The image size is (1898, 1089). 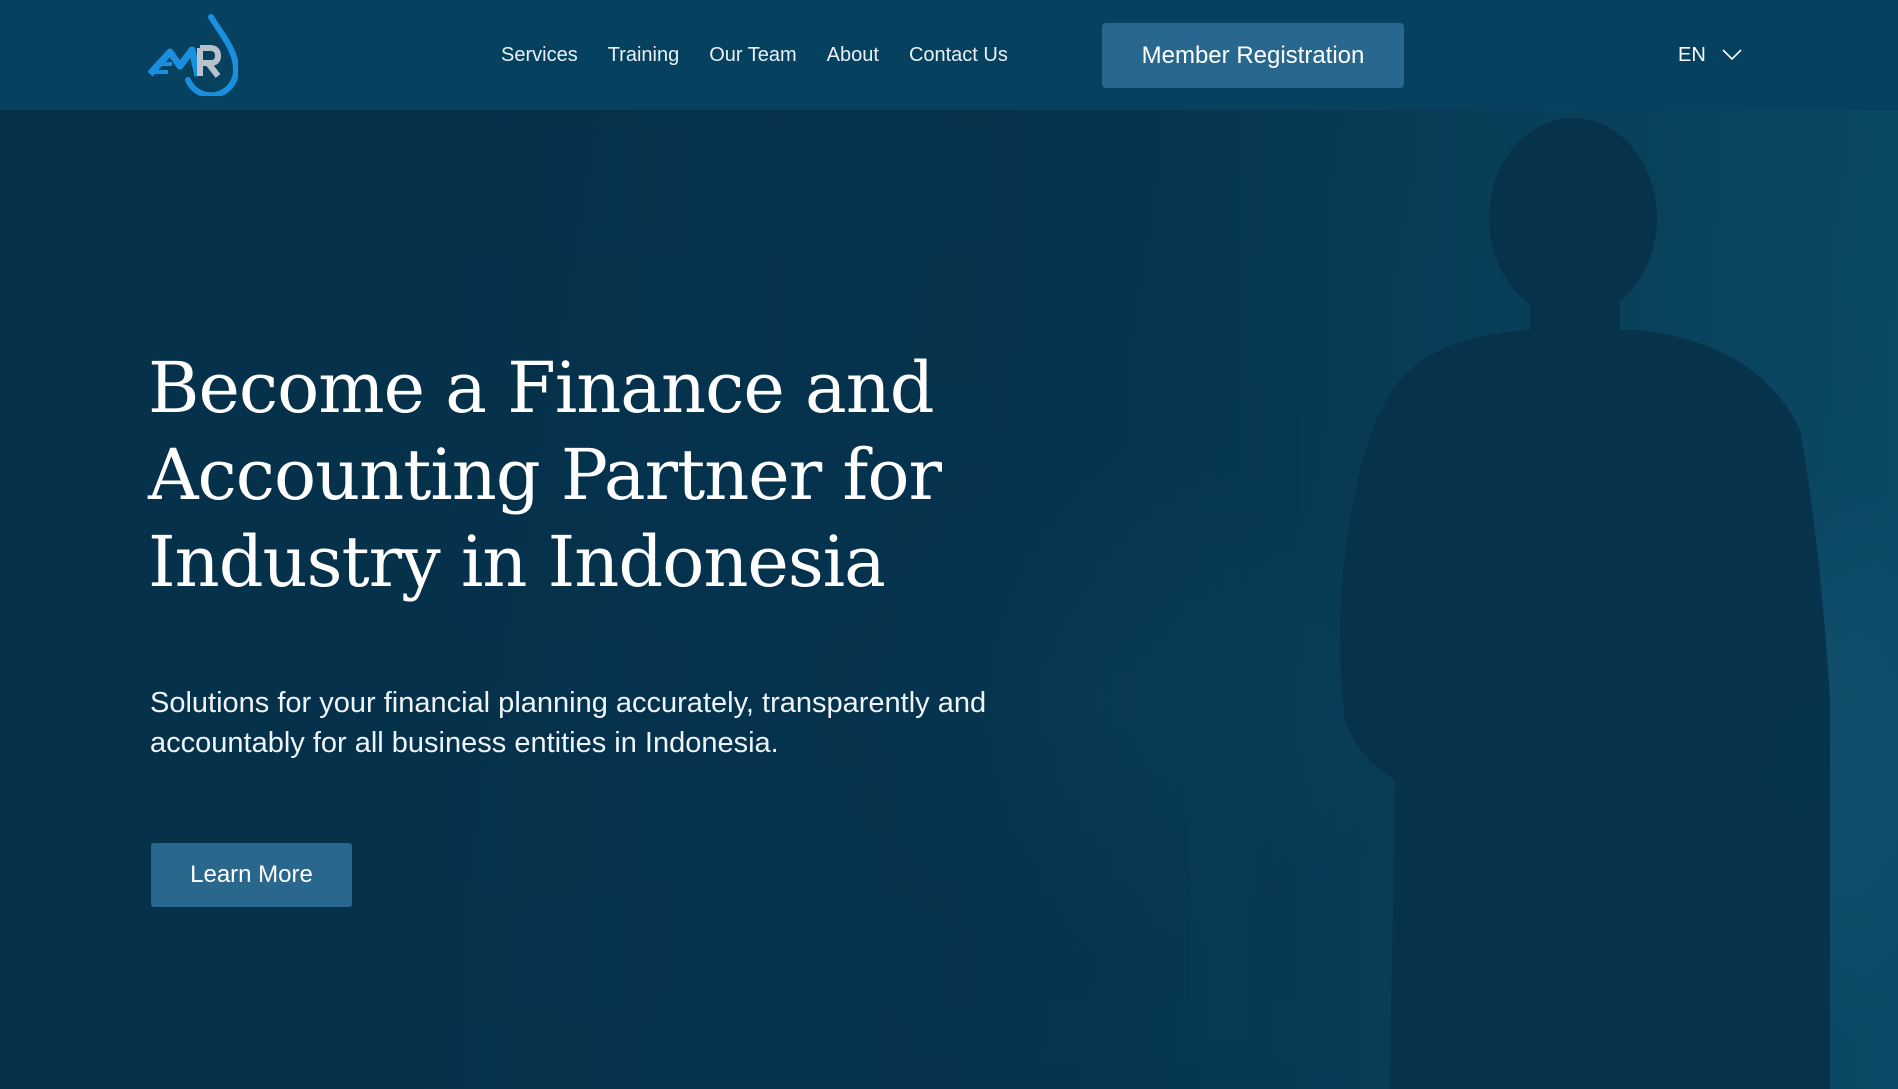 I want to click on droplet-mr-logo-icon, so click(x=193, y=56).